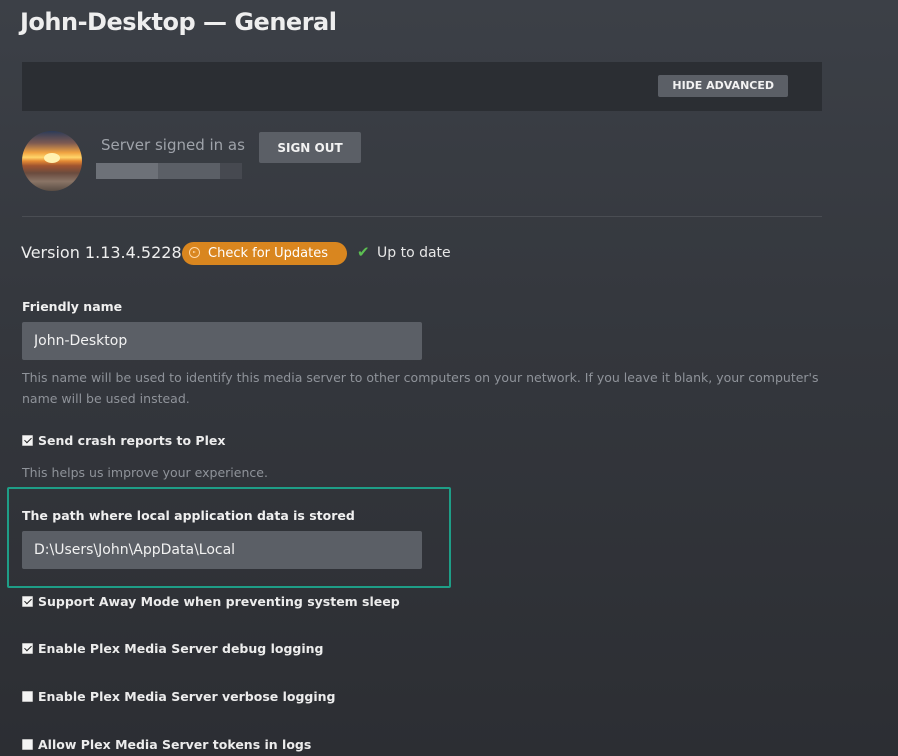 Image resolution: width=898 pixels, height=756 pixels. I want to click on version-text: Version 1.13.4.5228, so click(101, 252).